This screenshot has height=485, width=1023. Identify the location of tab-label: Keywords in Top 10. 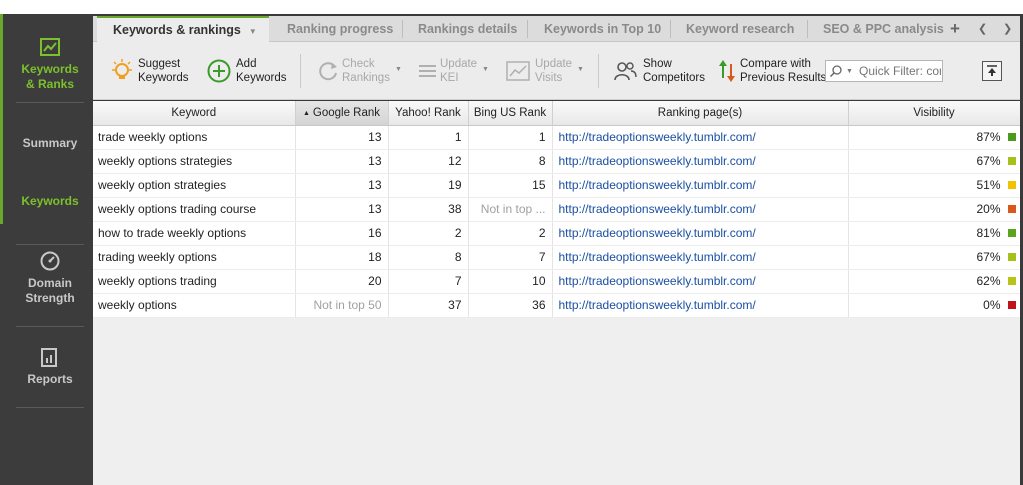
(603, 29).